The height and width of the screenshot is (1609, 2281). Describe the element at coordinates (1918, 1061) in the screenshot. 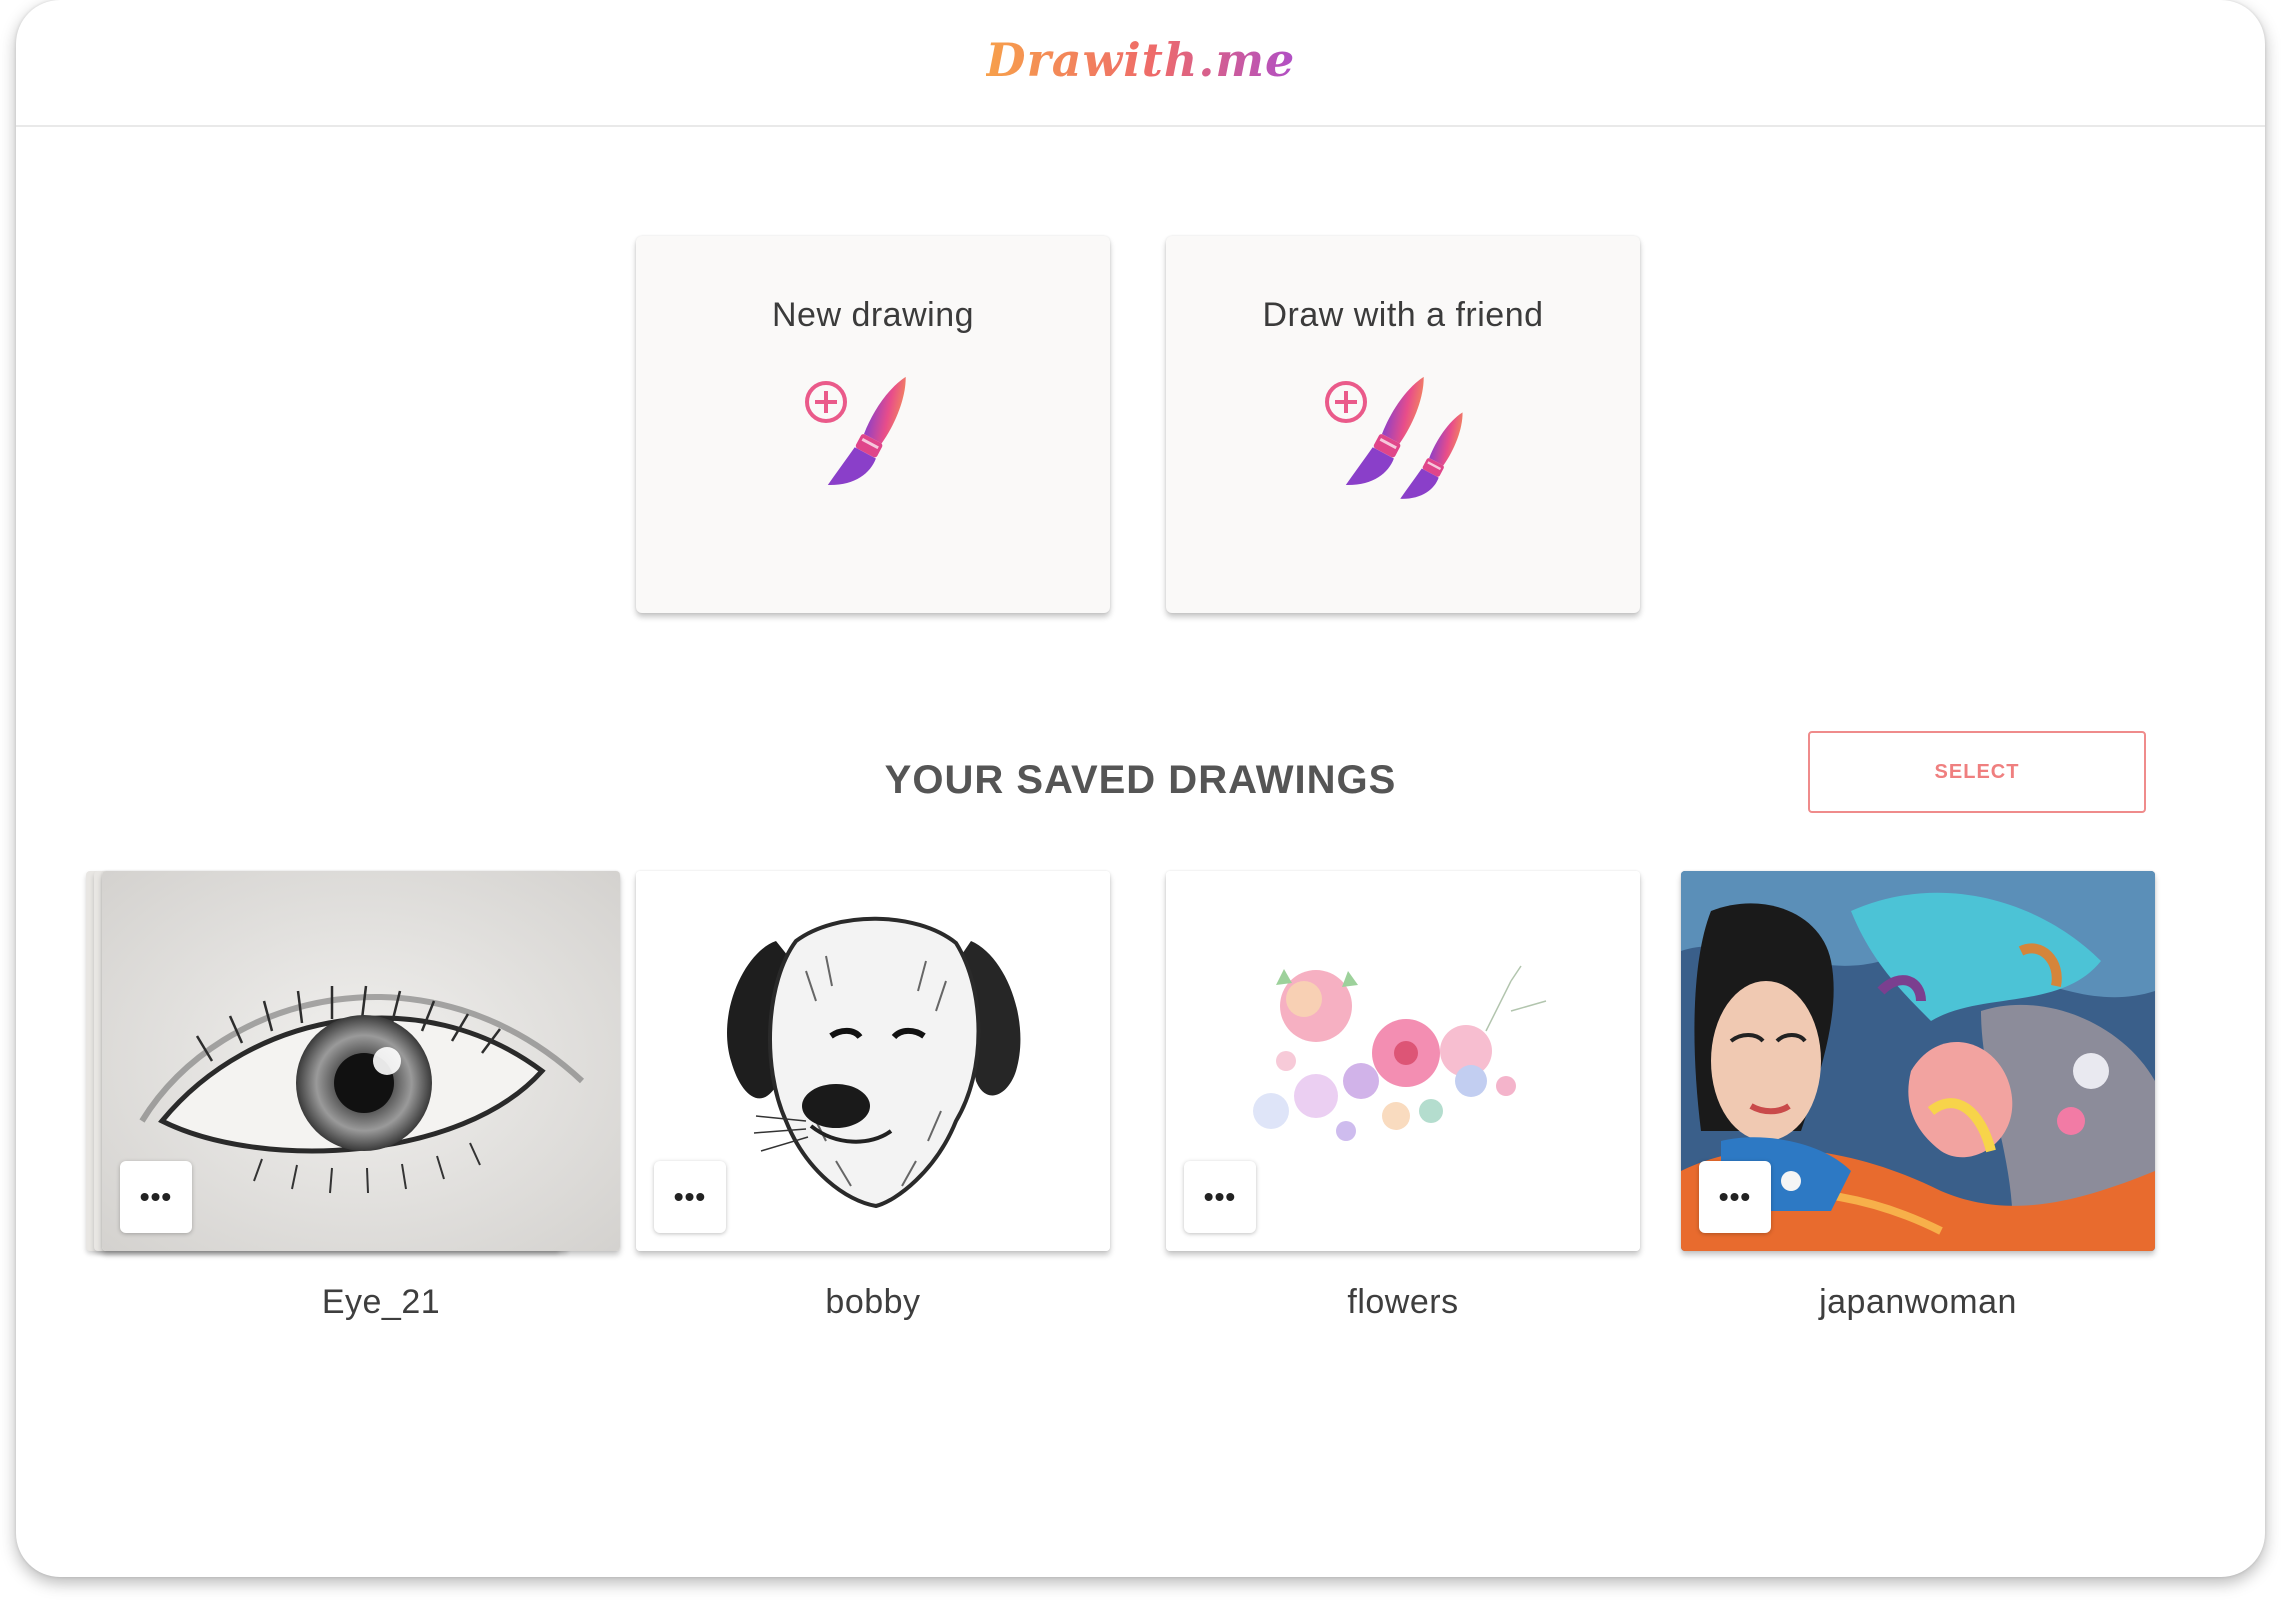

I see `drawing-card-japanwoman: •••` at that location.